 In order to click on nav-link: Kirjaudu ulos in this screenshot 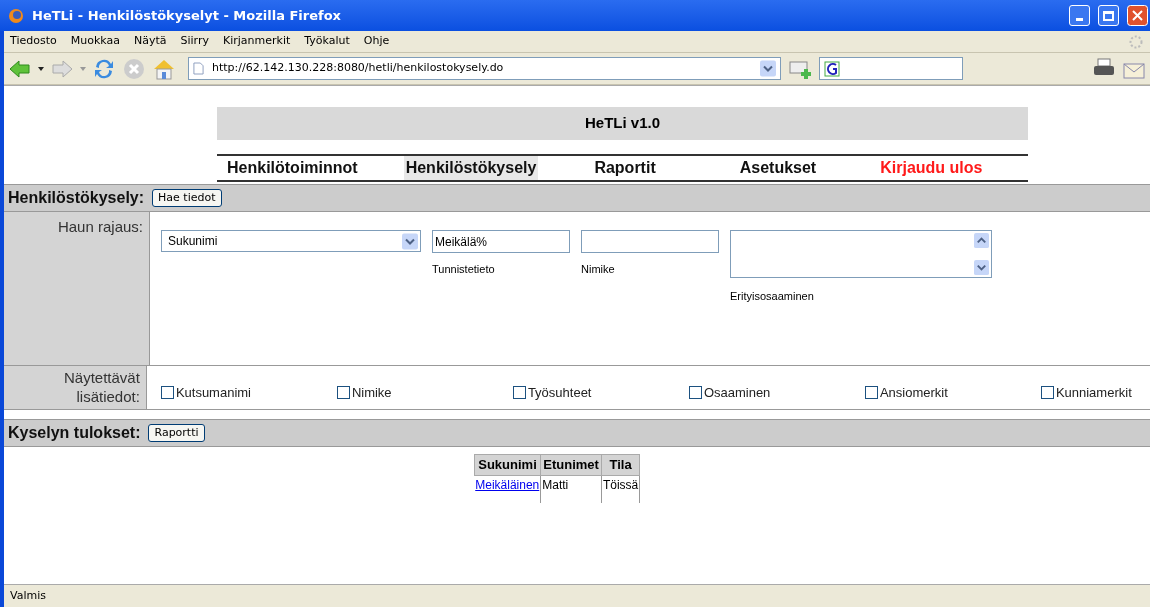, I will do `click(931, 168)`.